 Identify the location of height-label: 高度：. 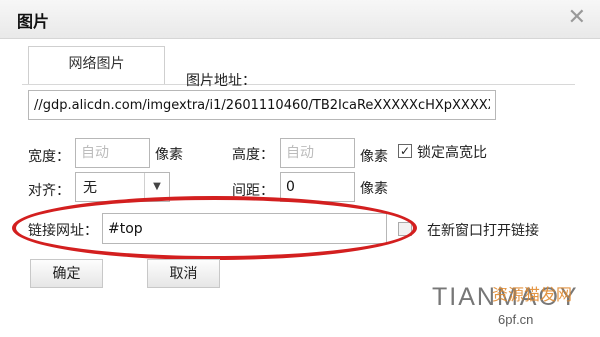
(253, 155).